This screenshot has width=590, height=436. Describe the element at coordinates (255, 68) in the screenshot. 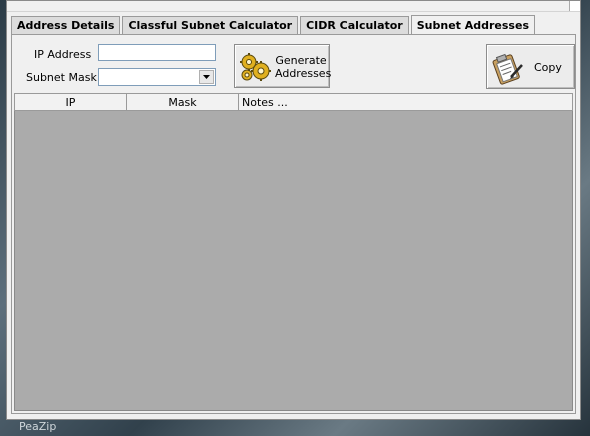

I see `gears-icon` at that location.